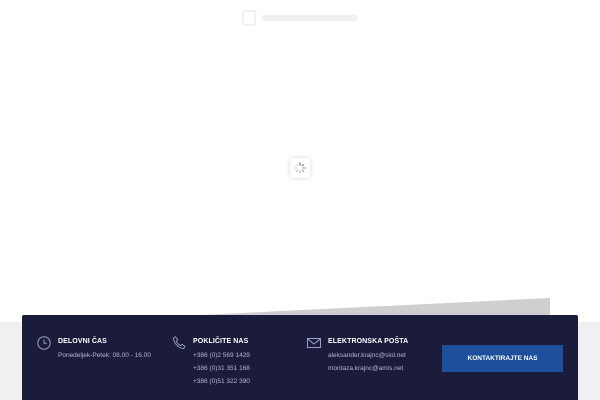  I want to click on phone-title: POKLIČITE NAS, so click(221, 341).